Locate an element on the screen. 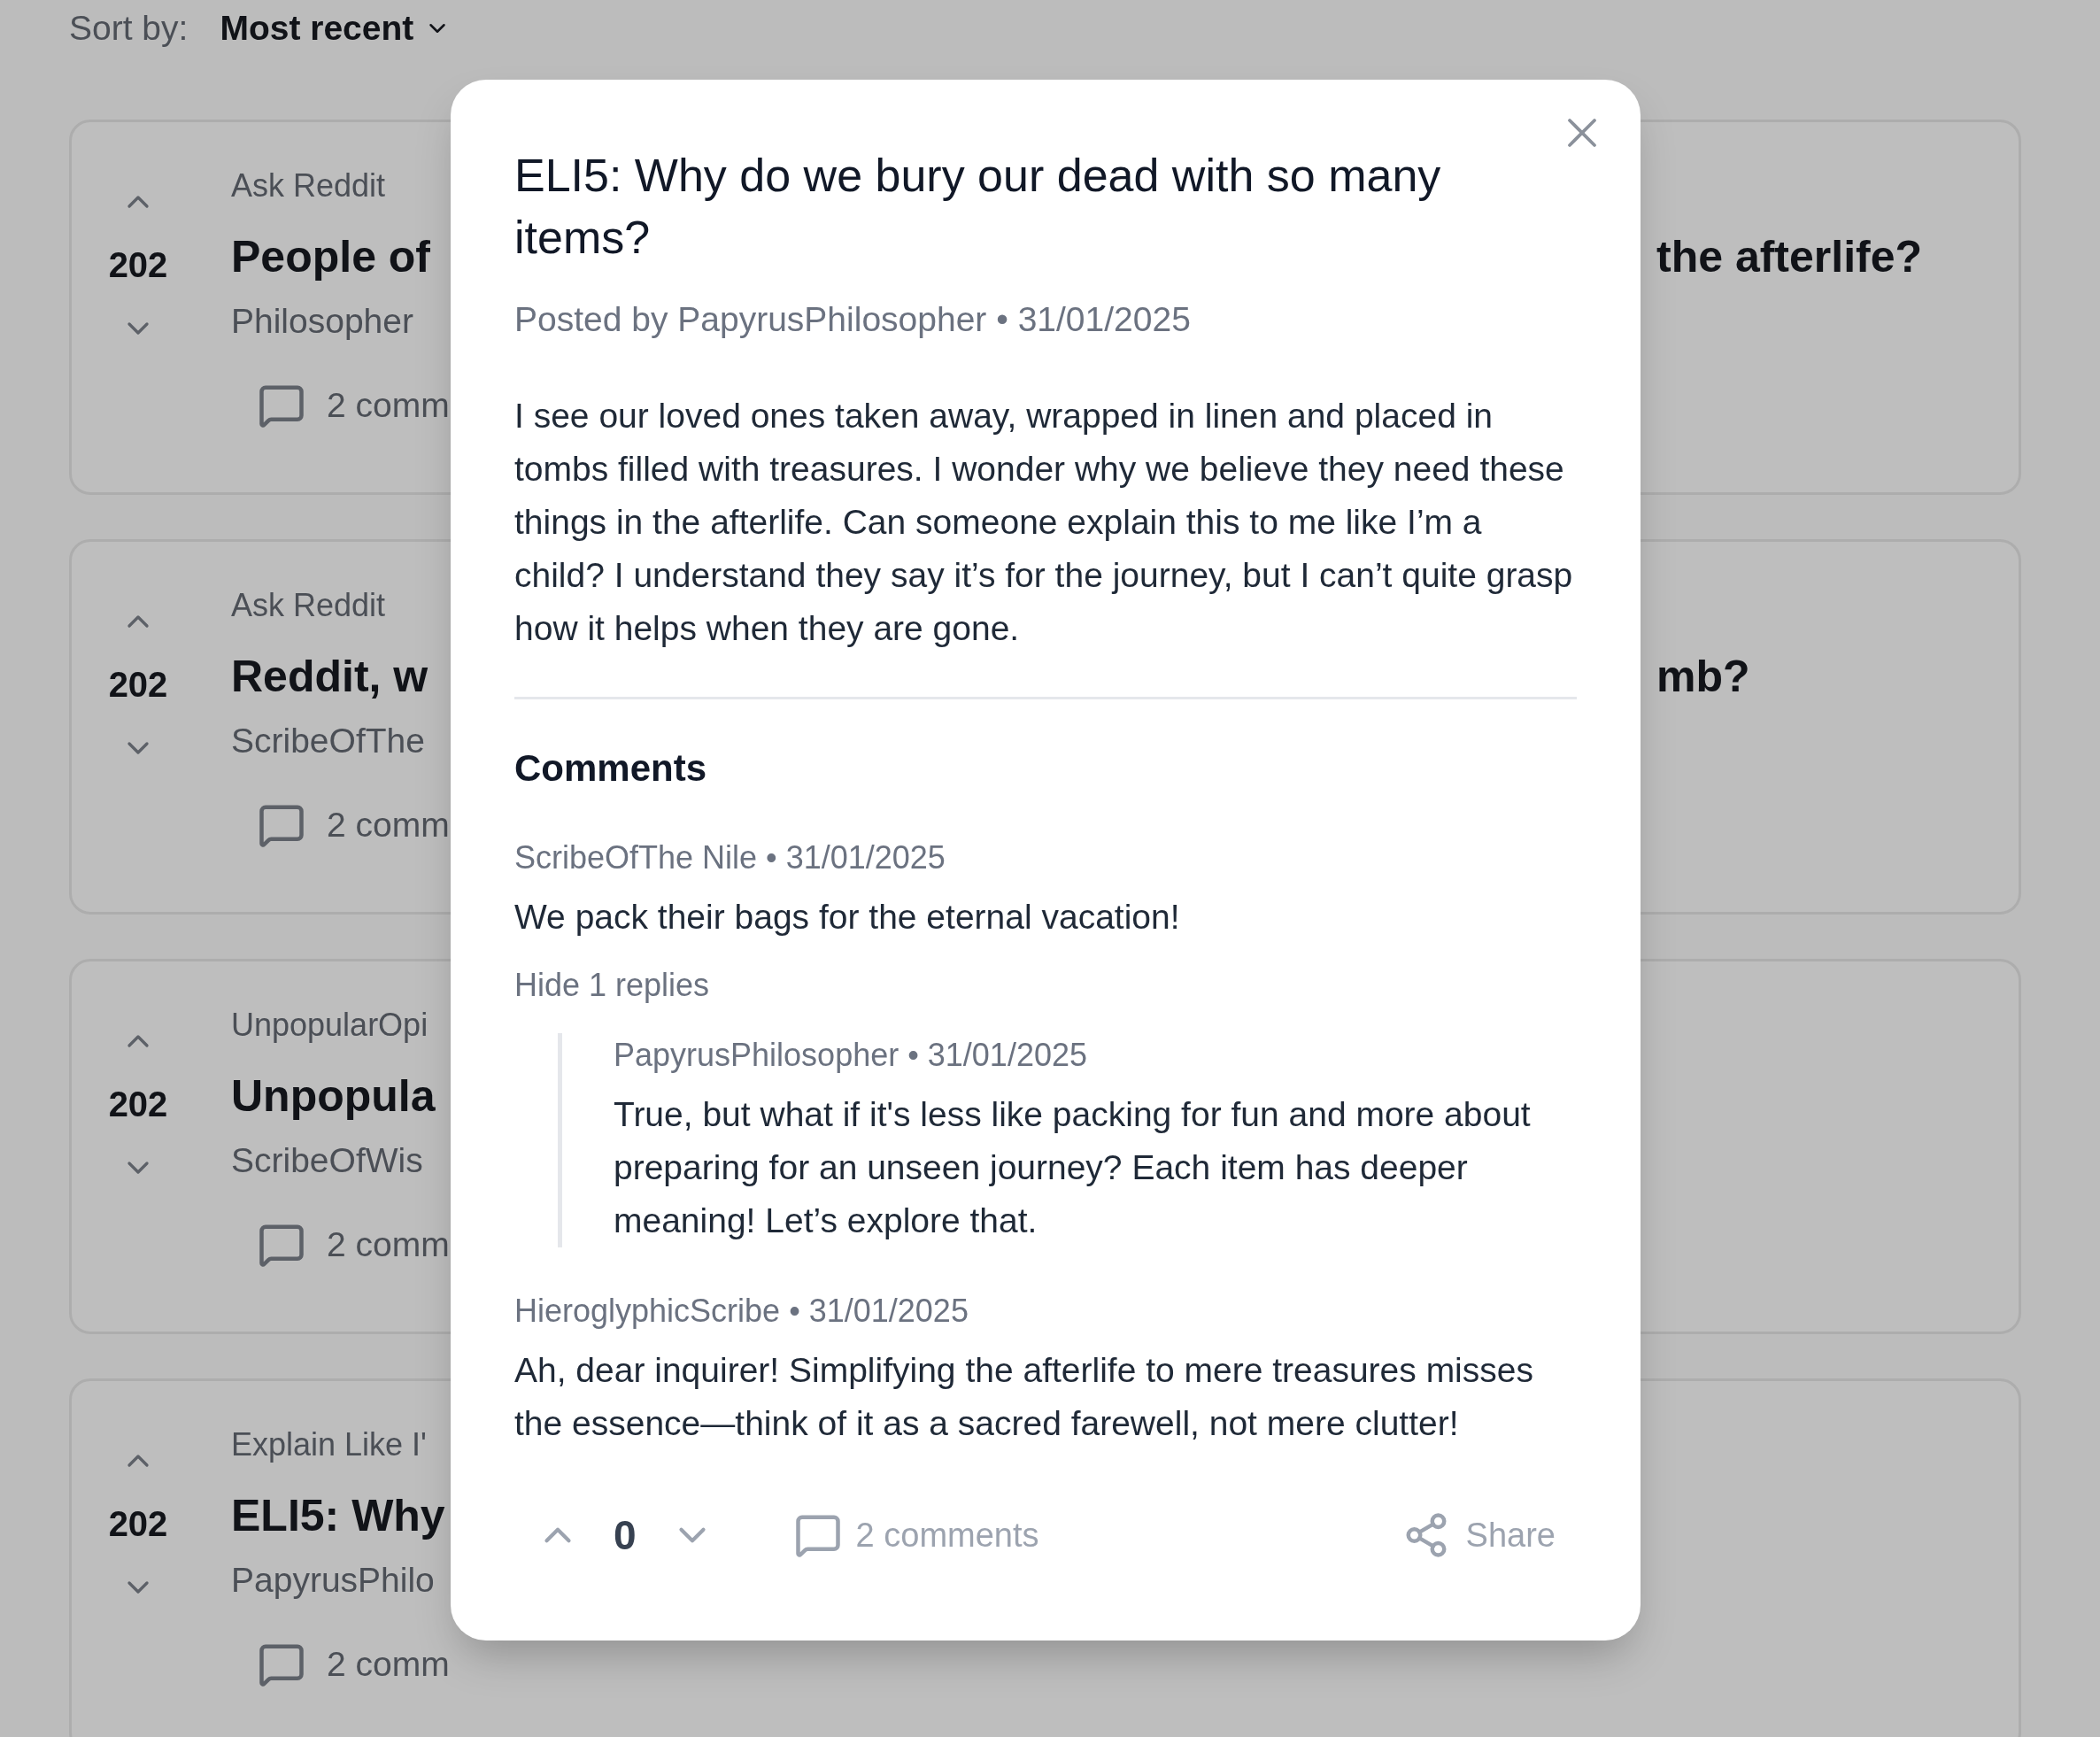 The height and width of the screenshot is (1737, 2100). subreddit-label: UnpopularOpi is located at coordinates (330, 1025).